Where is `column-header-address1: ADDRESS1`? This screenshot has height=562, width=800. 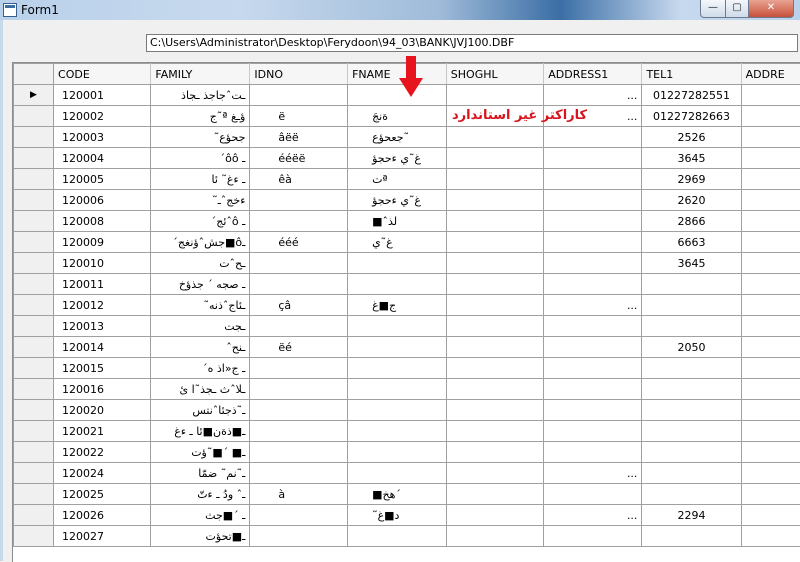
column-header-address1: ADDRESS1 is located at coordinates (593, 74).